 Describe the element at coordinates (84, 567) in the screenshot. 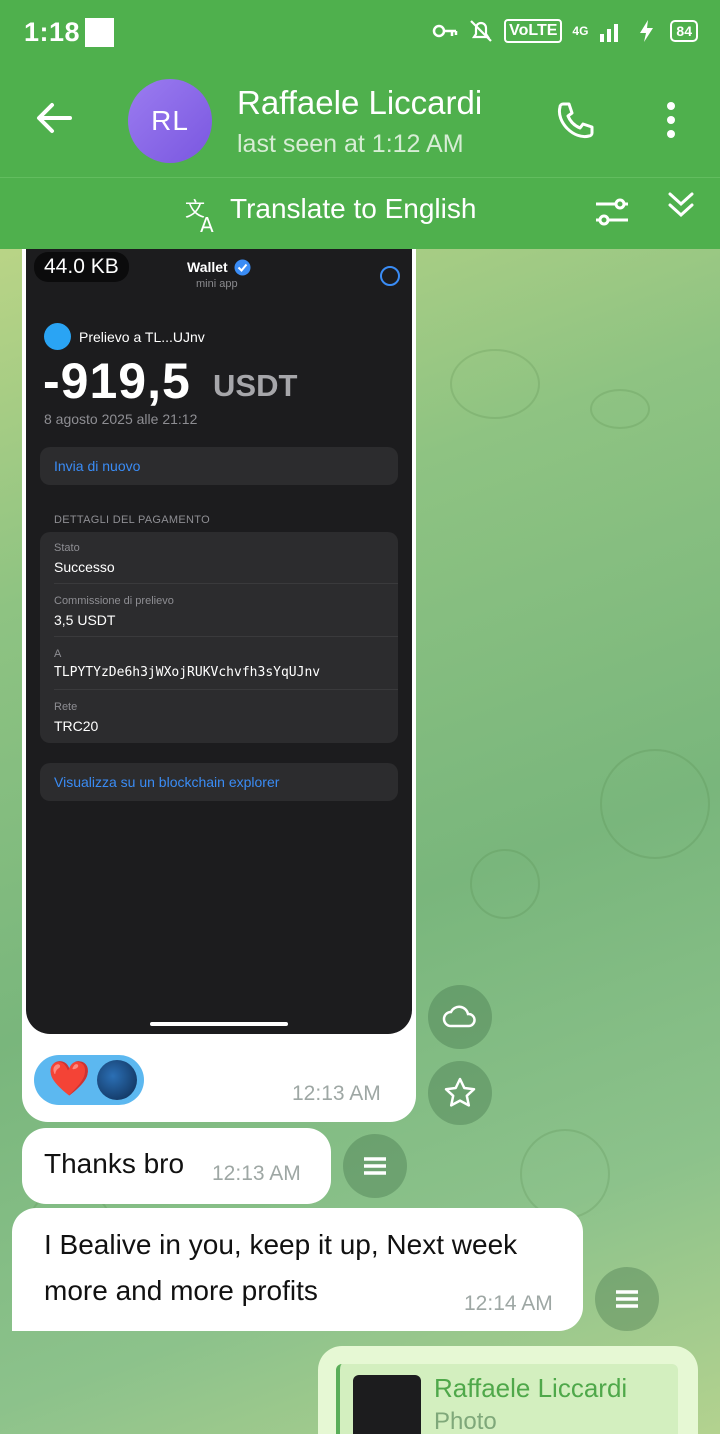

I see `detail-value: Successo` at that location.